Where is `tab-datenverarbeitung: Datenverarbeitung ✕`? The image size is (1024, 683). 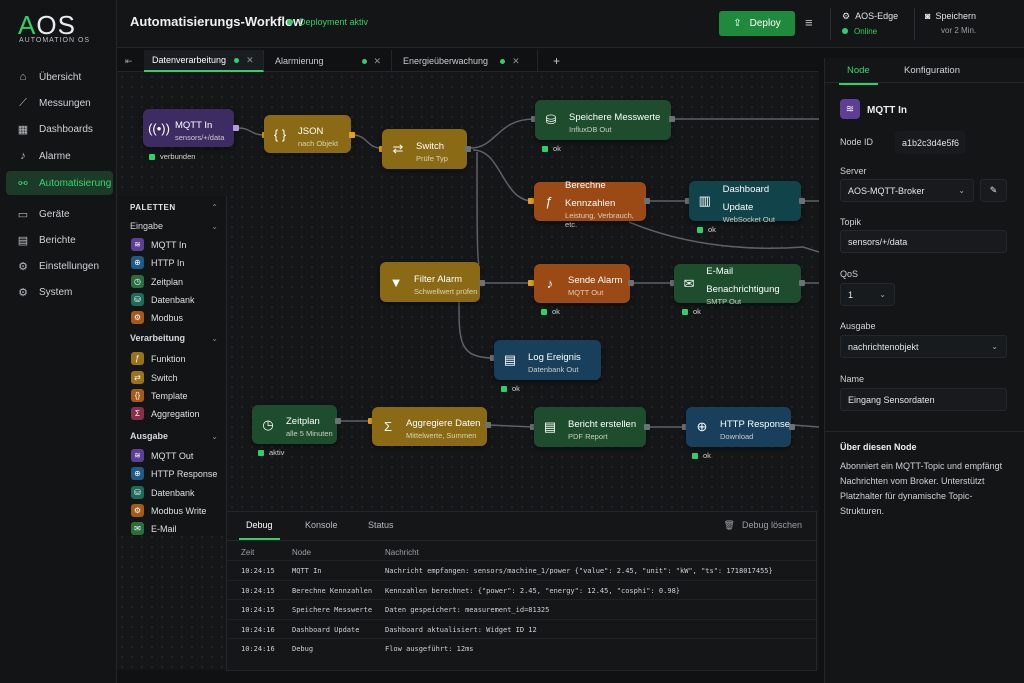 tab-datenverarbeitung: Datenverarbeitung ✕ is located at coordinates (204, 61).